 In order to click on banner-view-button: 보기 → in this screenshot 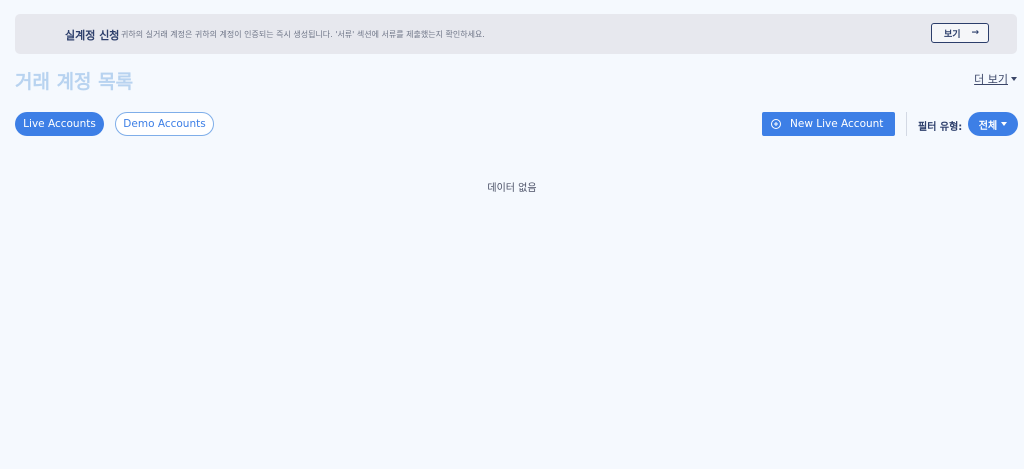, I will do `click(960, 33)`.